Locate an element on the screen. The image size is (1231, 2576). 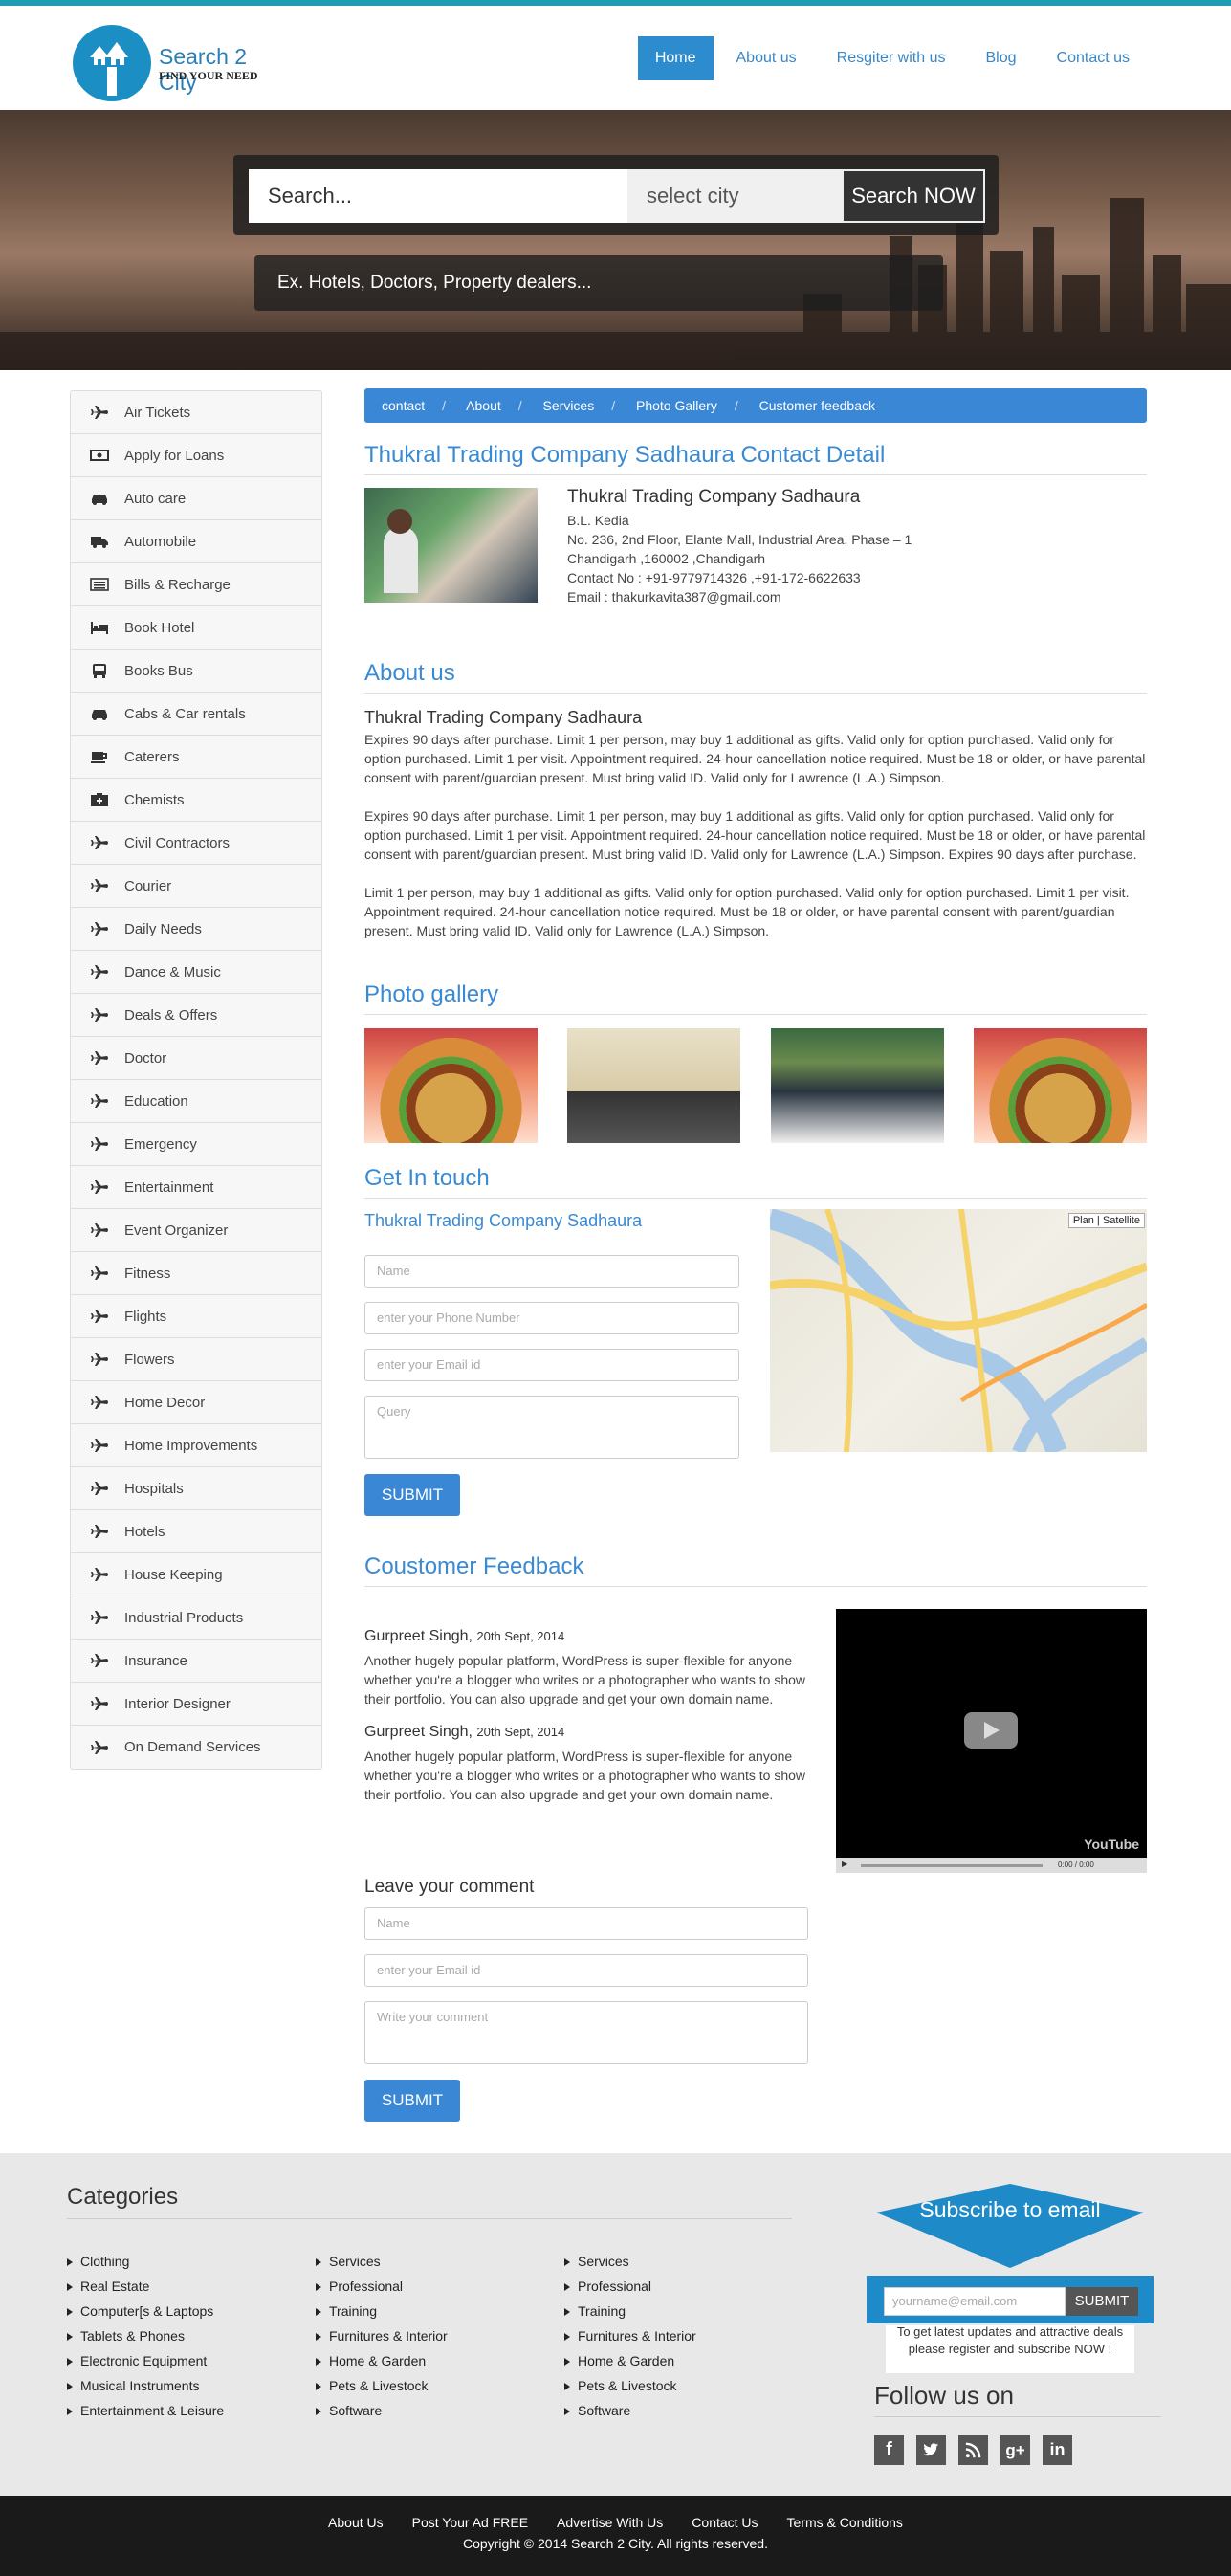
sidebar-item-air-tickets: Air Tickets is located at coordinates (196, 413).